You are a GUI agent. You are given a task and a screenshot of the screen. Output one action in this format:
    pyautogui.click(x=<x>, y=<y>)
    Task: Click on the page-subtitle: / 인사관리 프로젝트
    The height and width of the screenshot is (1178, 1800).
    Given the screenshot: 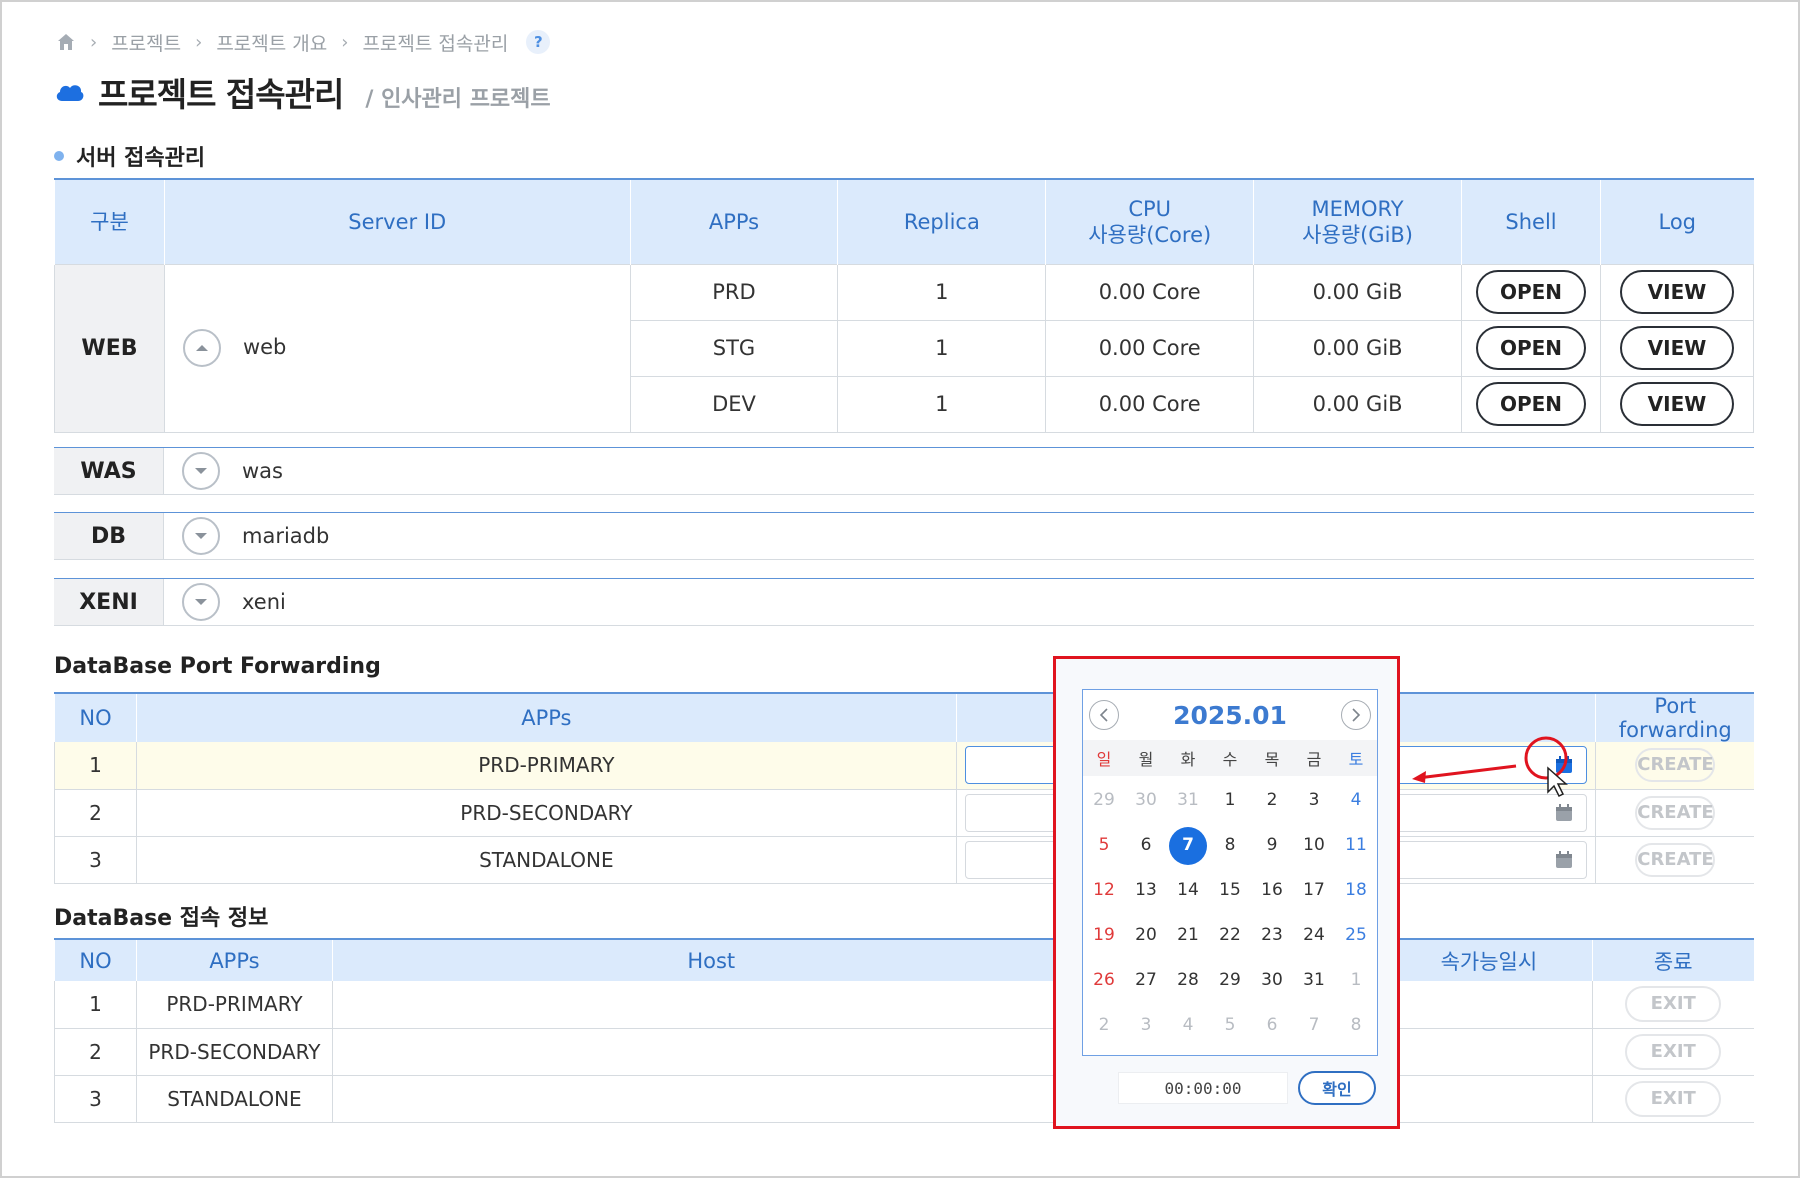 What is the action you would take?
    pyautogui.click(x=458, y=99)
    